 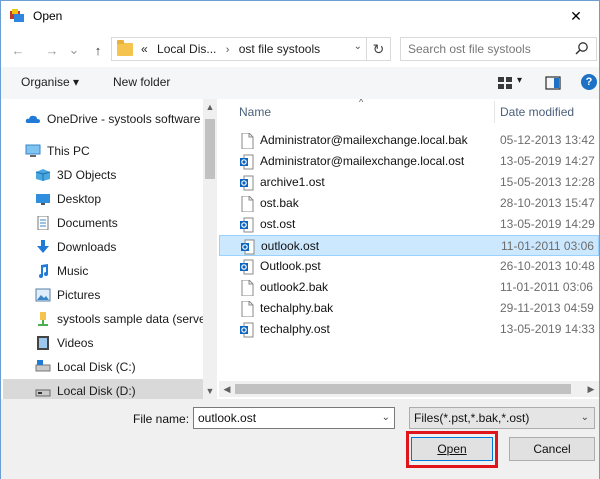 What do you see at coordinates (505, 83) in the screenshot?
I see `view-options-icon` at bounding box center [505, 83].